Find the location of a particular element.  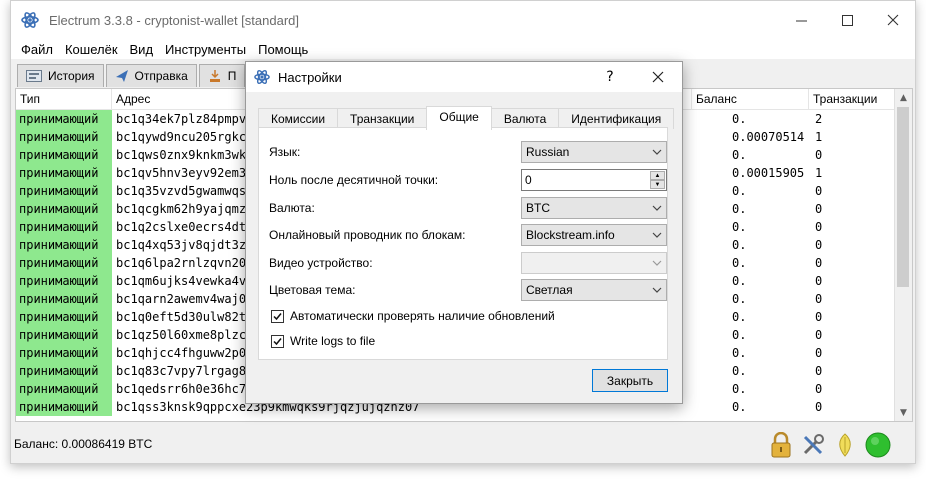

row-transactions: 2 is located at coordinates (819, 119).